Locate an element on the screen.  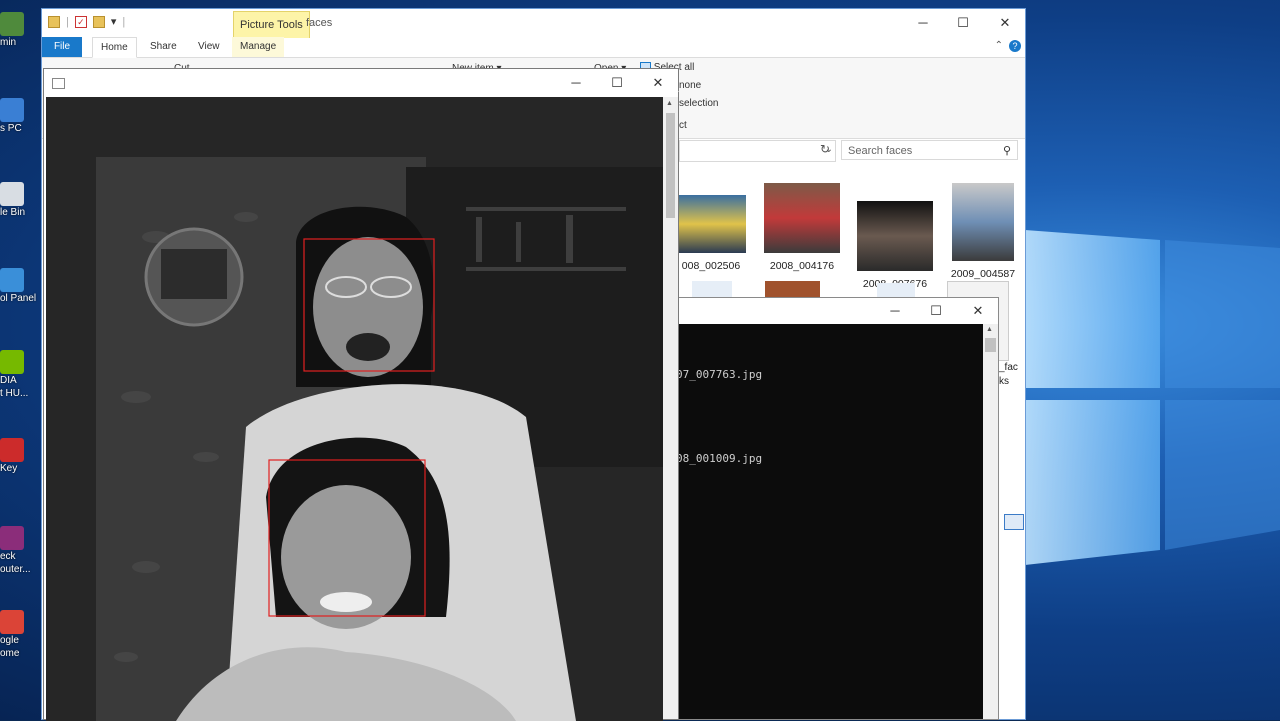
control-panel-icon is located at coordinates (12, 280).